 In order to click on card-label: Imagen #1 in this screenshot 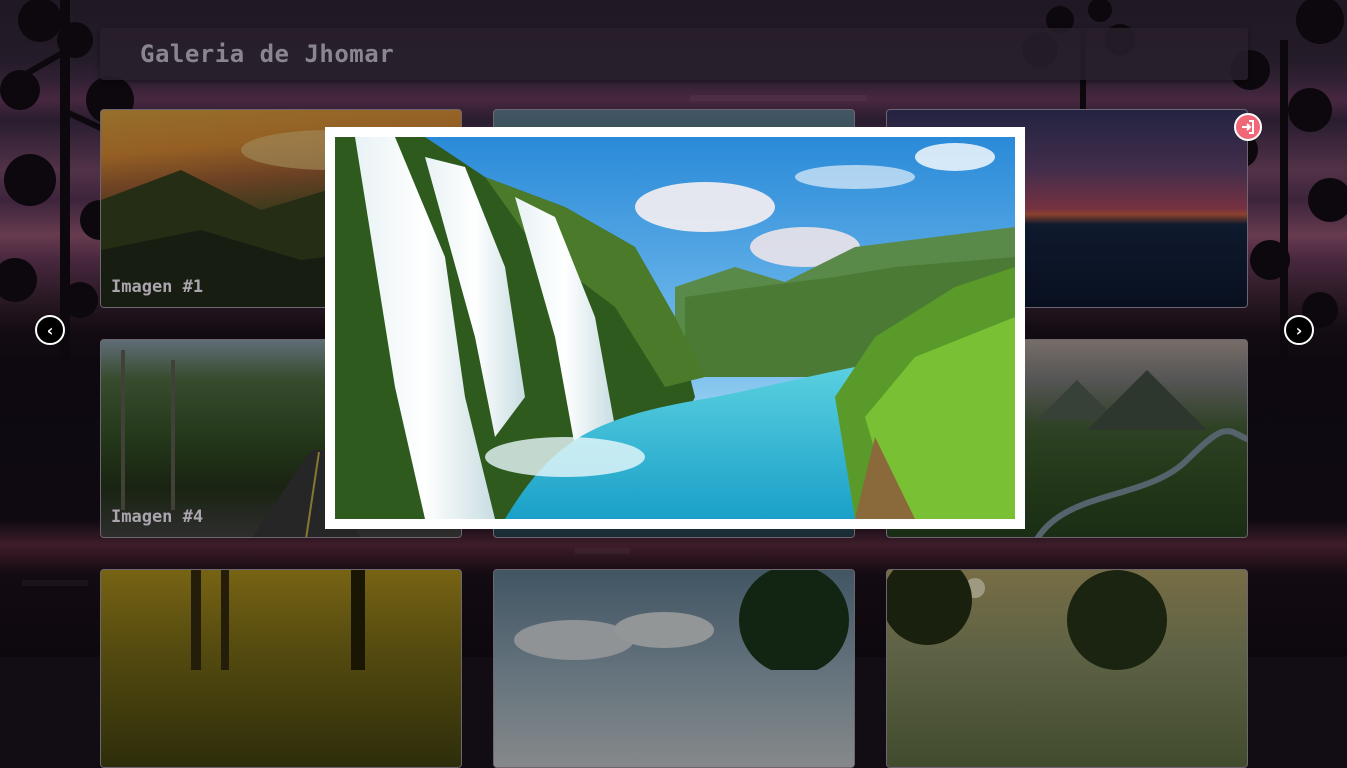, I will do `click(157, 287)`.